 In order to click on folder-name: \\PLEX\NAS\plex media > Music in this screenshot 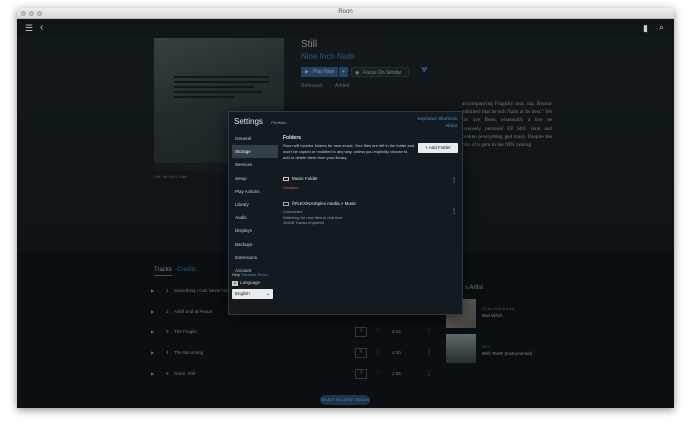, I will do `click(319, 203)`.